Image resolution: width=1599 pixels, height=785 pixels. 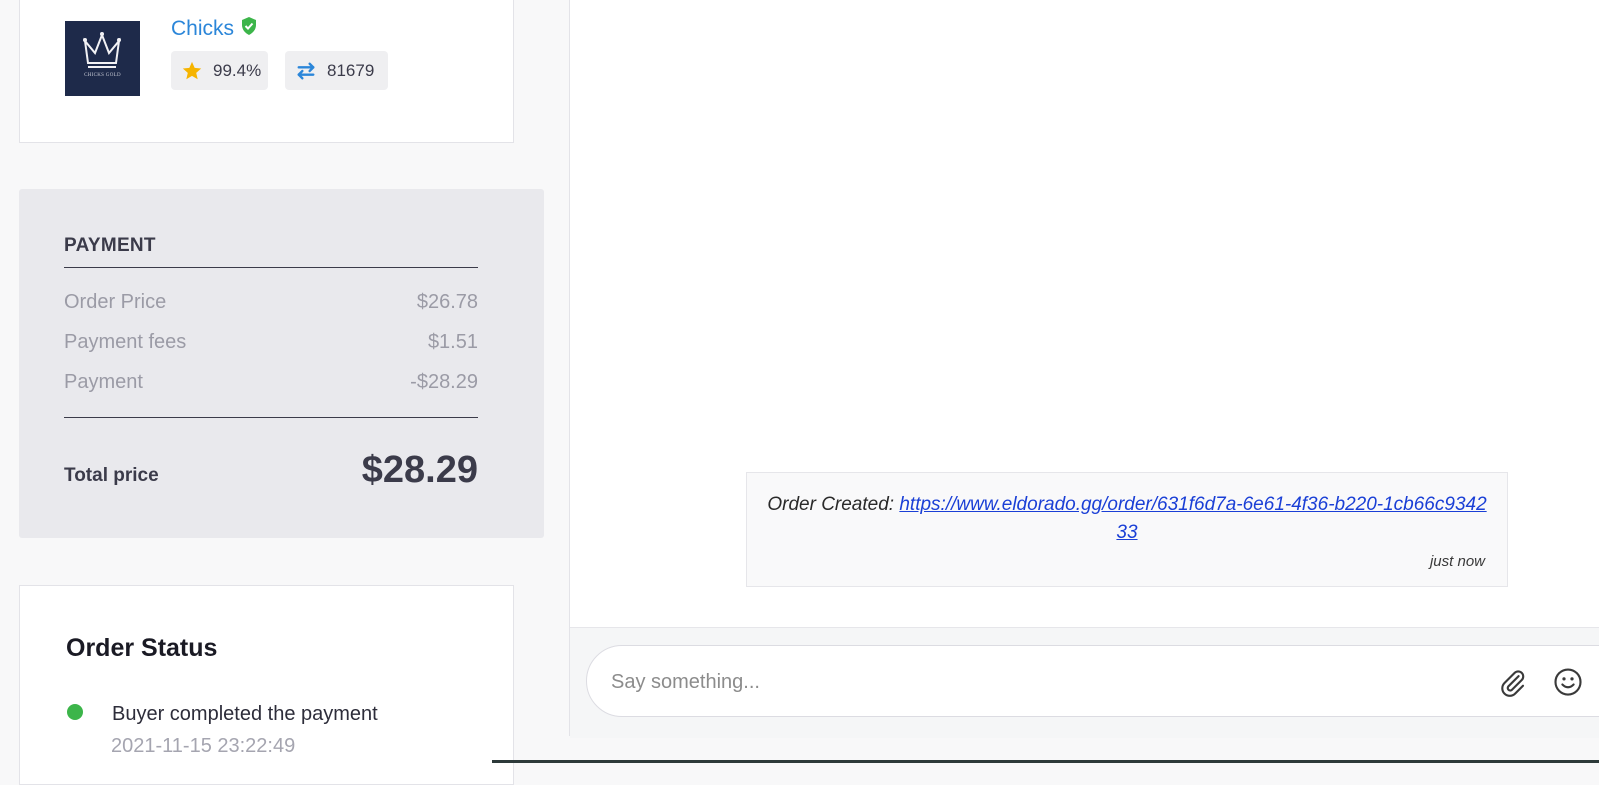 What do you see at coordinates (452, 342) in the screenshot?
I see `payment-row-value: $1.51` at bounding box center [452, 342].